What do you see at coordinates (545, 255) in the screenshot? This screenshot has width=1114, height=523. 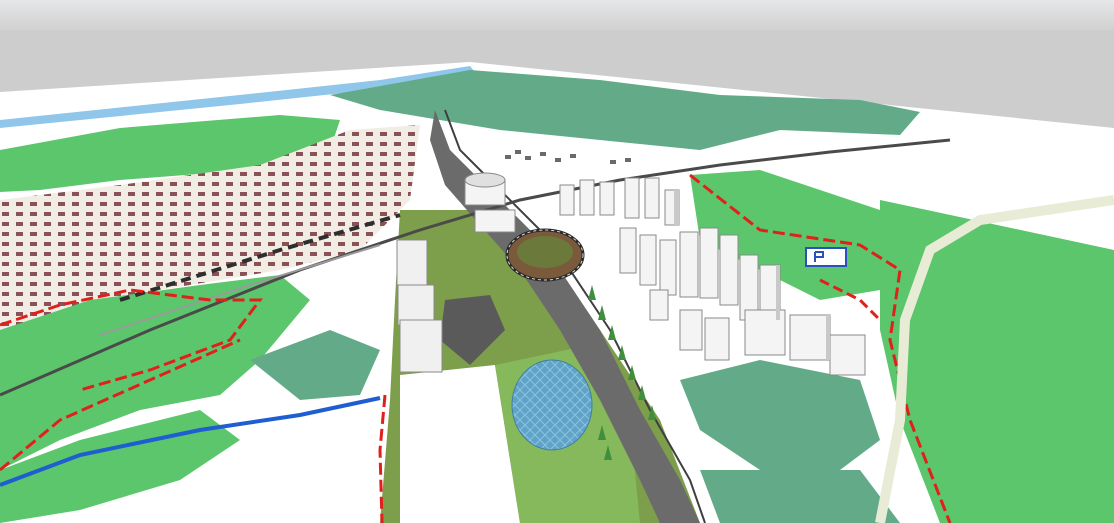 I see `stadium-ring-icon` at bounding box center [545, 255].